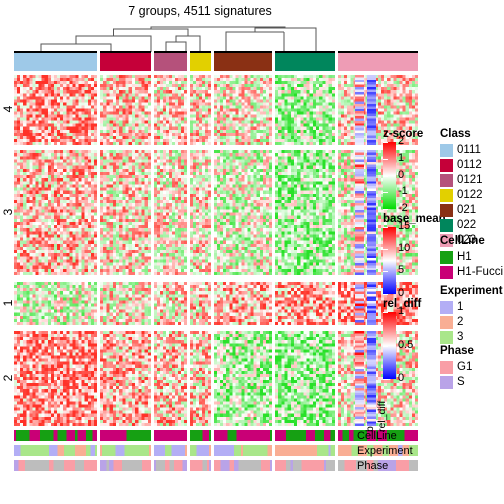 This screenshot has width=504, height=504. What do you see at coordinates (401, 157) in the screenshot?
I see `legend-tick-z-score-1: 1` at bounding box center [401, 157].